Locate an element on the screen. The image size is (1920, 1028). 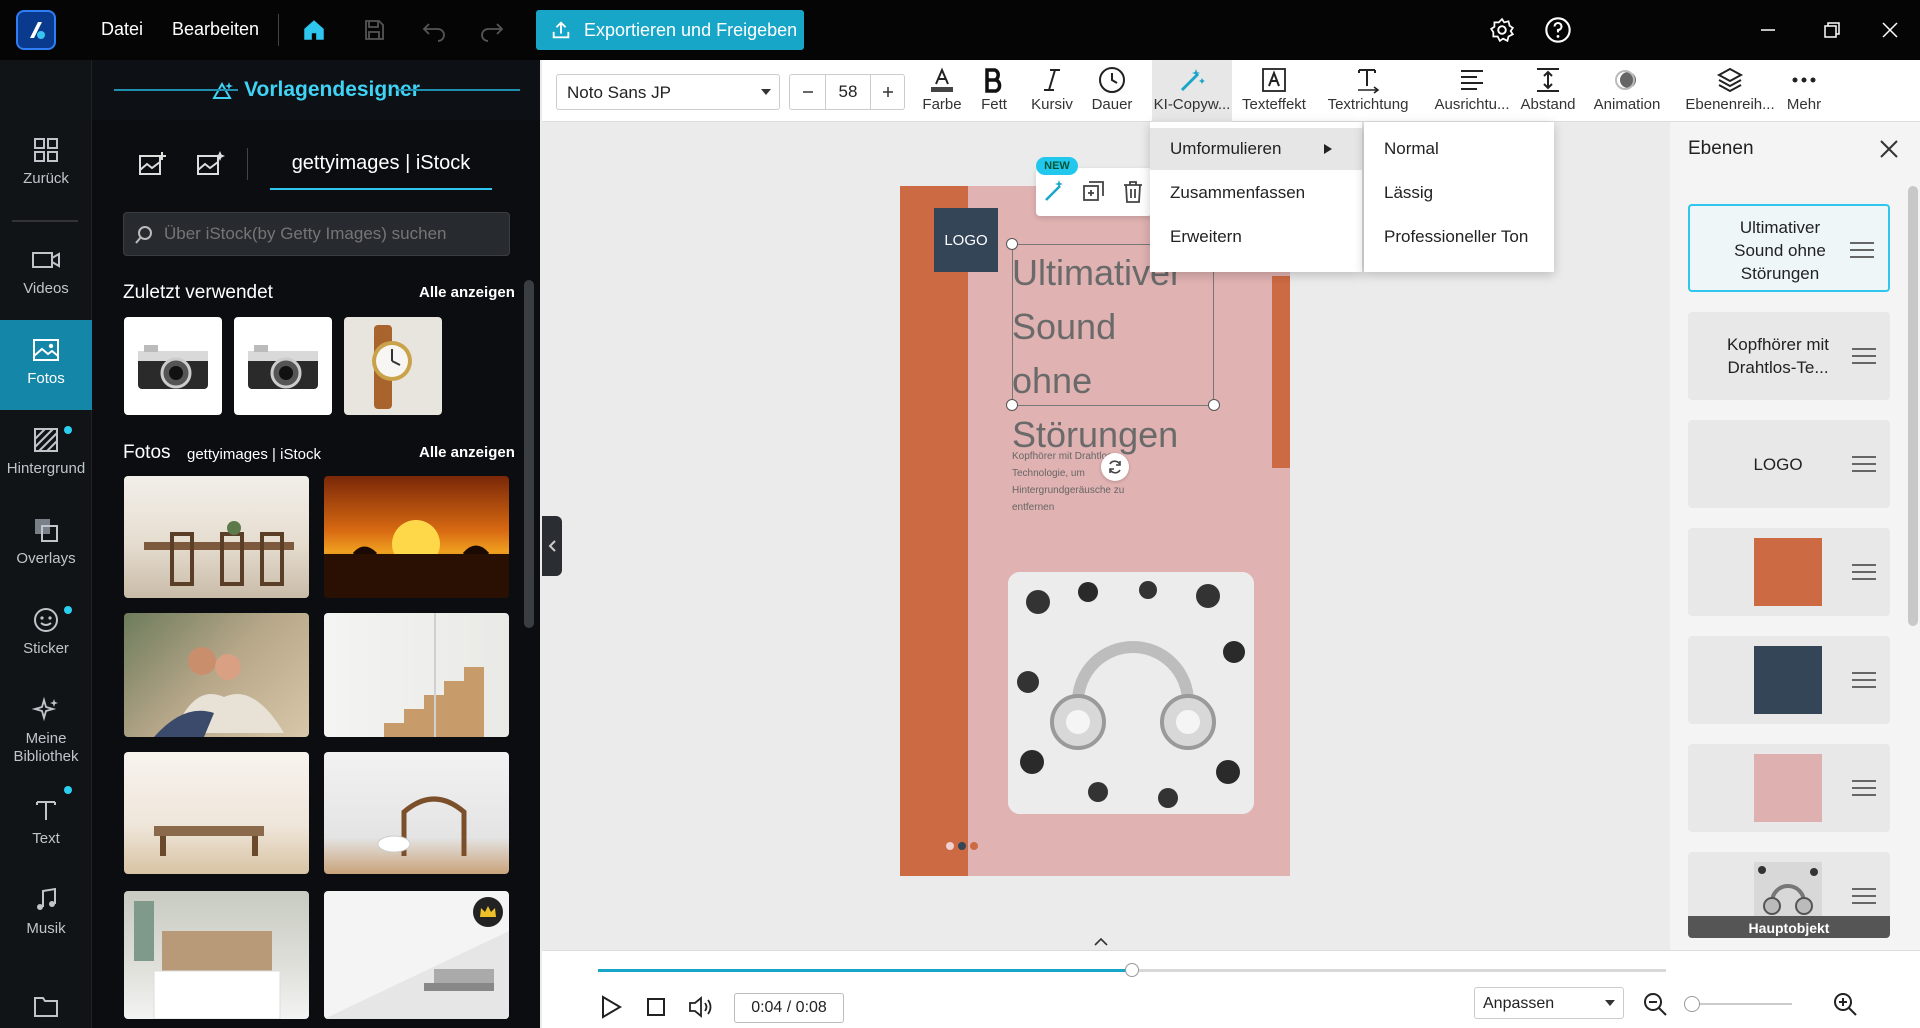
menu-item-summarize: Zusammenfassen is located at coordinates (1256, 193).